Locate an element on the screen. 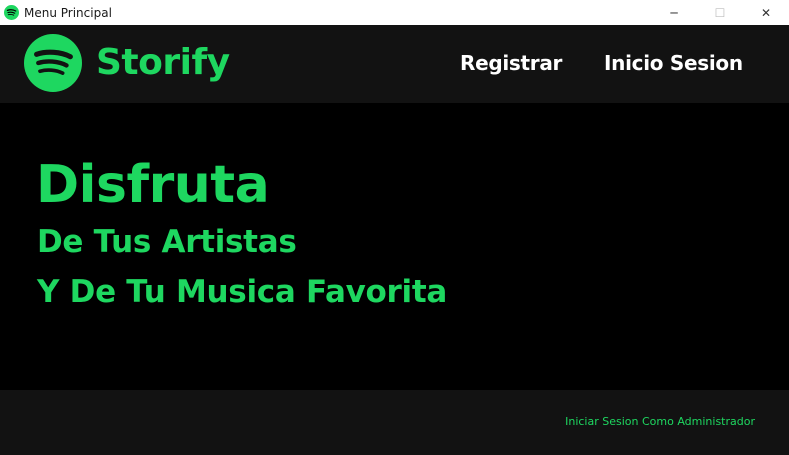 This screenshot has width=789, height=455. hero-subtitle-line-1: De Tus Artistas is located at coordinates (167, 242).